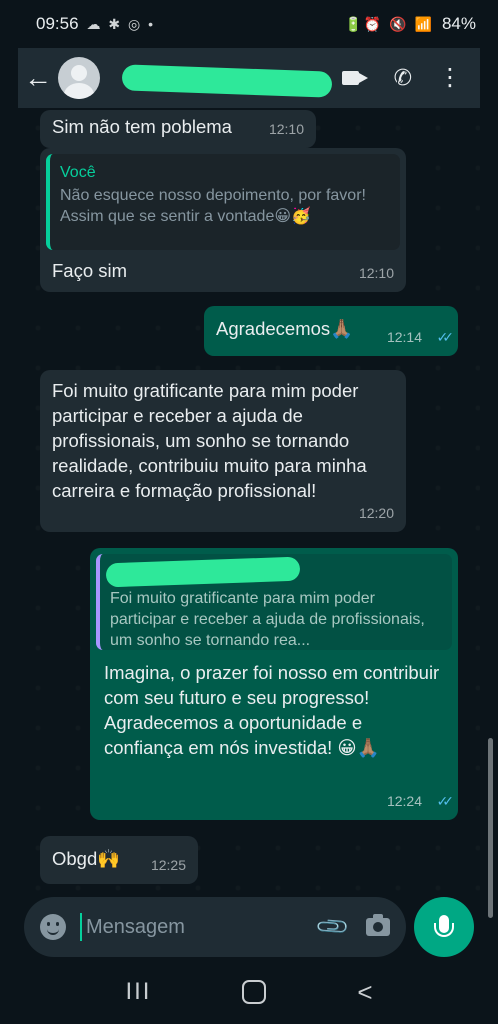  I want to click on message-time: 12:14, so click(404, 337).